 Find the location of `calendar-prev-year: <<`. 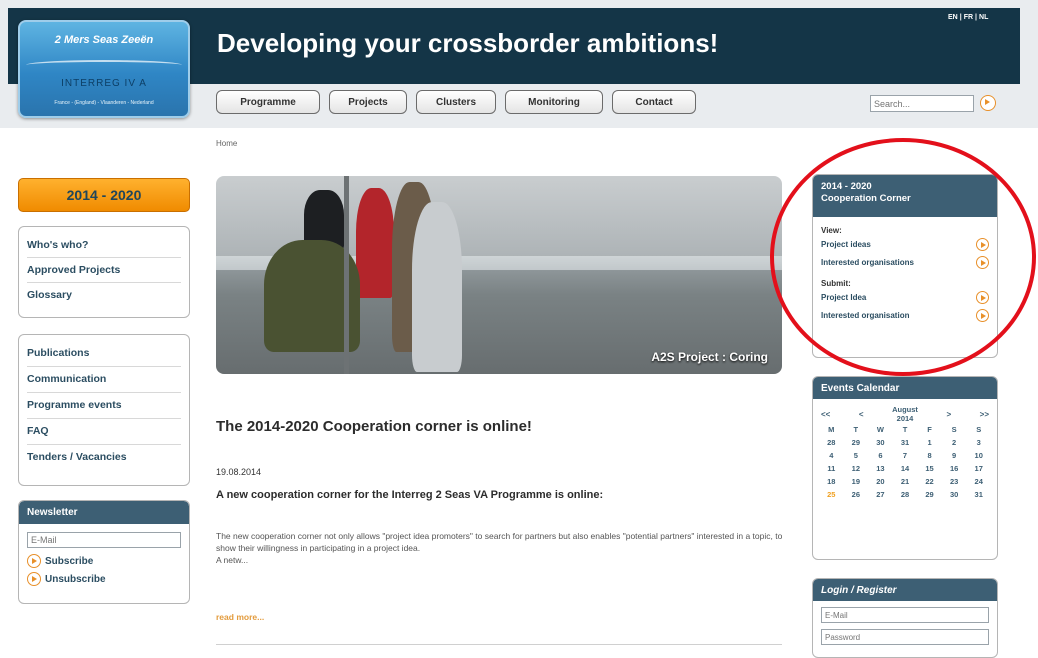

calendar-prev-year: << is located at coordinates (825, 414).